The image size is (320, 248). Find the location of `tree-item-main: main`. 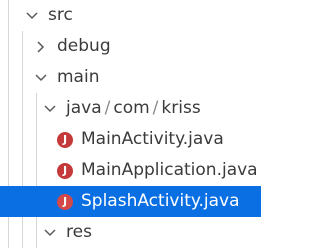

tree-item-main: main is located at coordinates (130, 77).